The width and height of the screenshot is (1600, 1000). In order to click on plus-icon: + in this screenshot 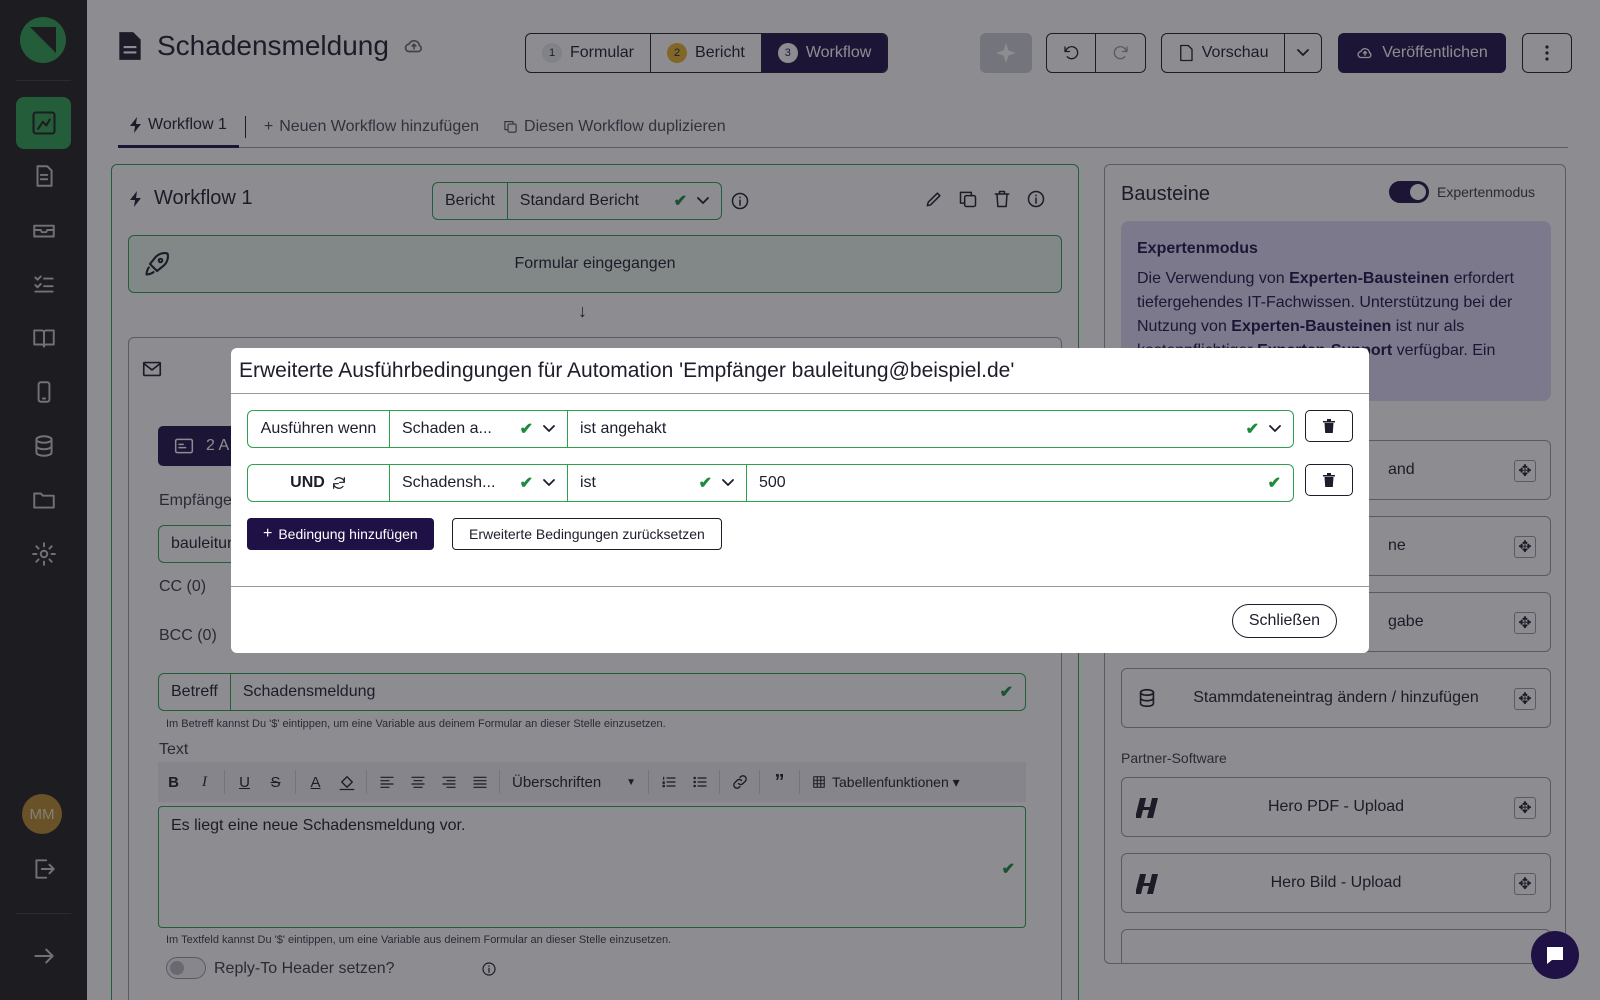, I will do `click(268, 533)`.